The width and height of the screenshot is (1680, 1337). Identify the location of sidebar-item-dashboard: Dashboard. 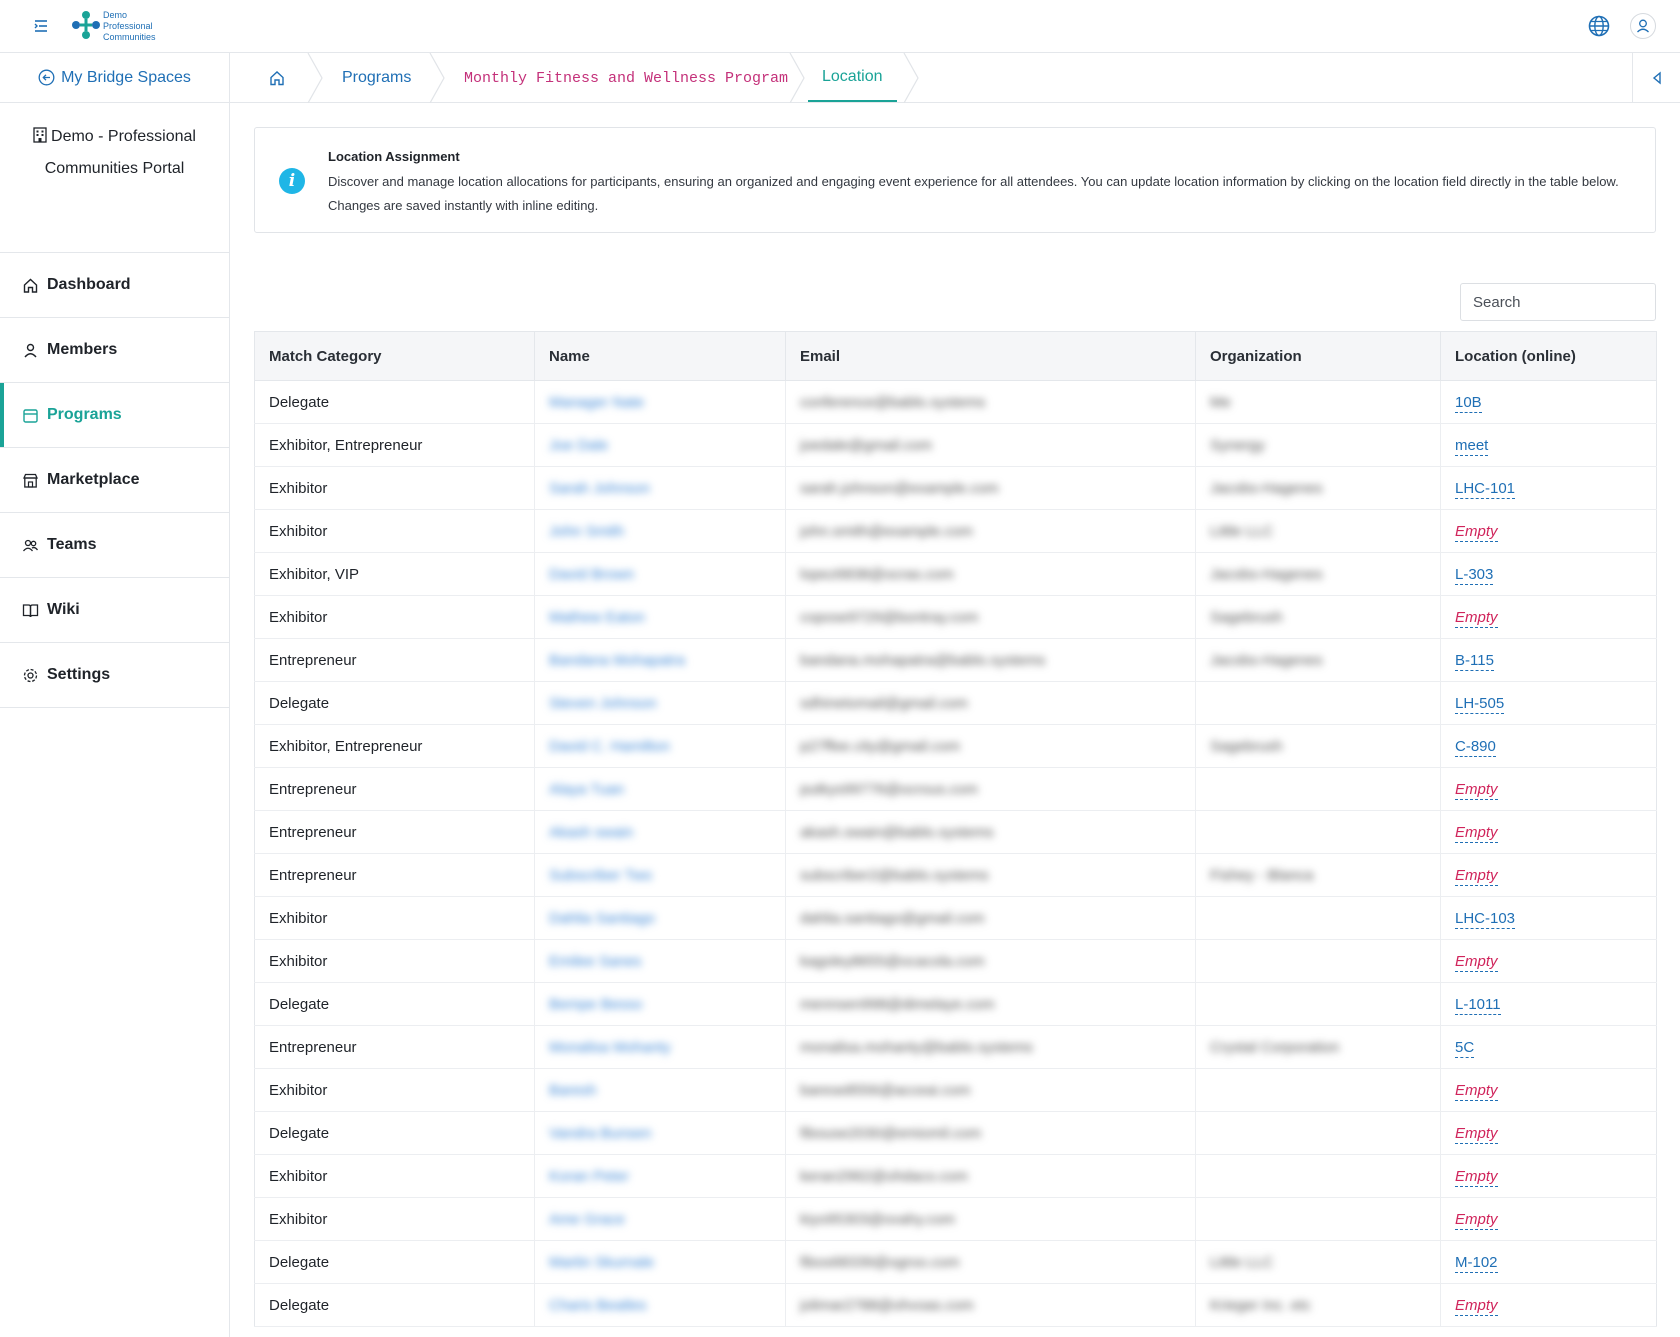
(114, 285).